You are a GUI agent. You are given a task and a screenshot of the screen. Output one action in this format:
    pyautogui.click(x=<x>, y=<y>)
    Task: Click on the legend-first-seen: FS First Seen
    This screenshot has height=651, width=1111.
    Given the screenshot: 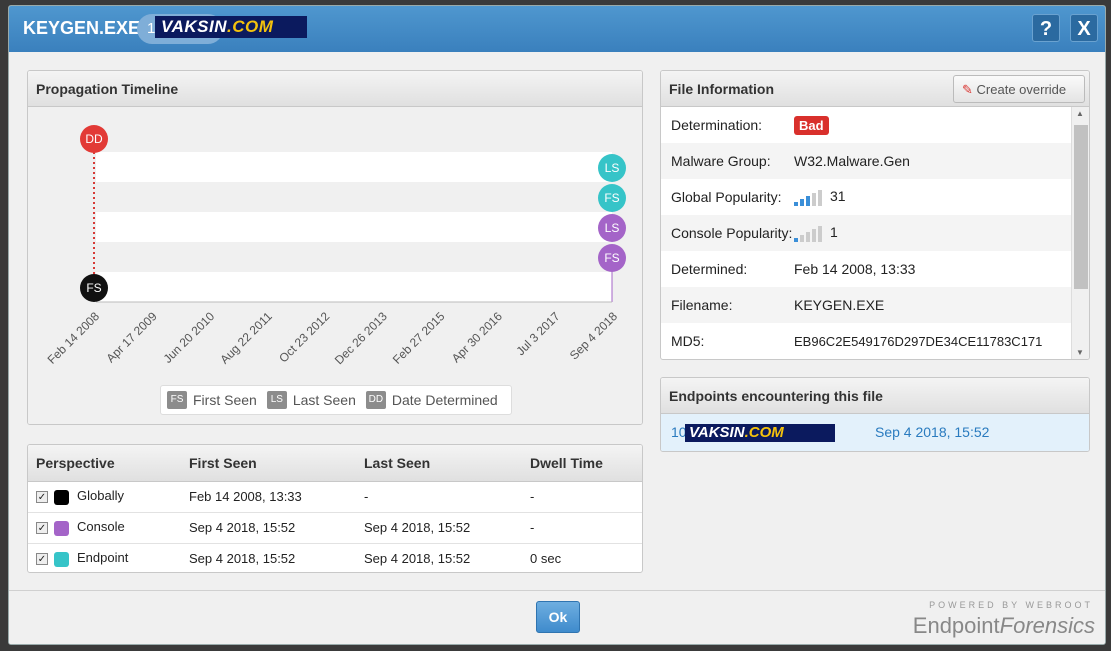 What is the action you would take?
    pyautogui.click(x=212, y=400)
    